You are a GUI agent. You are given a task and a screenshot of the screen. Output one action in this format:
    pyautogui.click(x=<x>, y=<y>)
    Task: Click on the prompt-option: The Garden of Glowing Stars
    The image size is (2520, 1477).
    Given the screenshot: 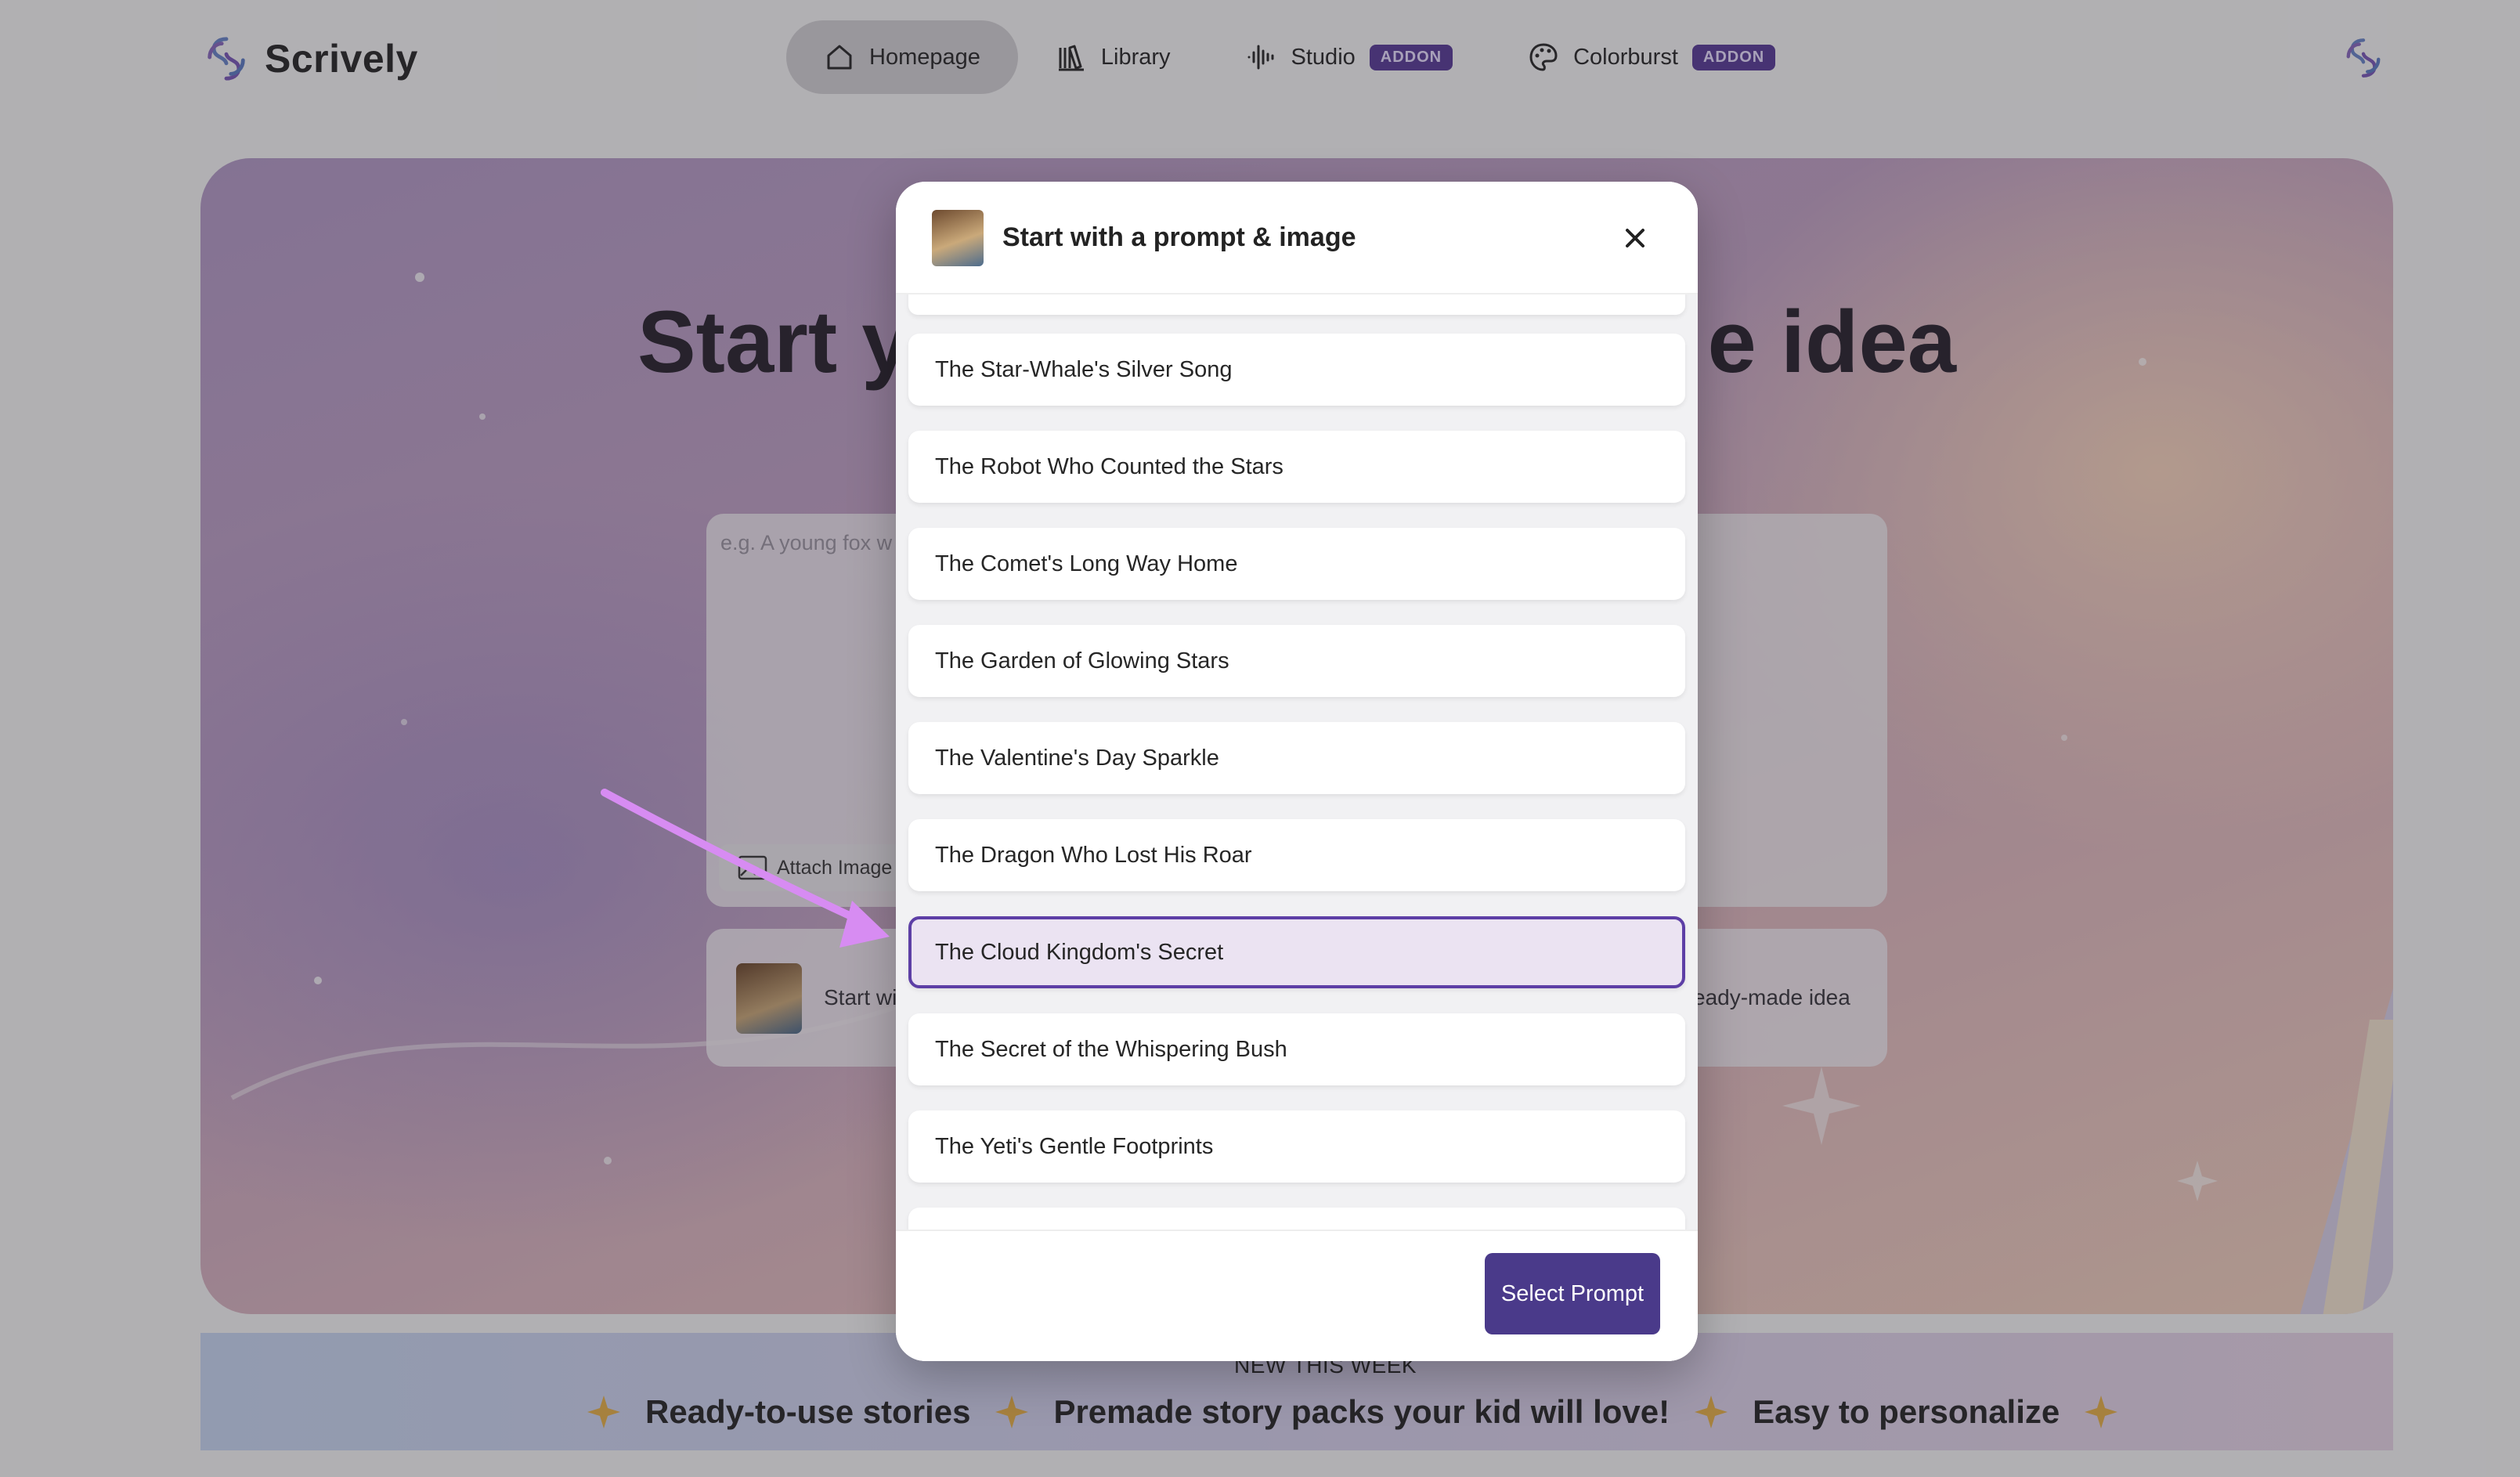 What is the action you would take?
    pyautogui.click(x=1296, y=661)
    